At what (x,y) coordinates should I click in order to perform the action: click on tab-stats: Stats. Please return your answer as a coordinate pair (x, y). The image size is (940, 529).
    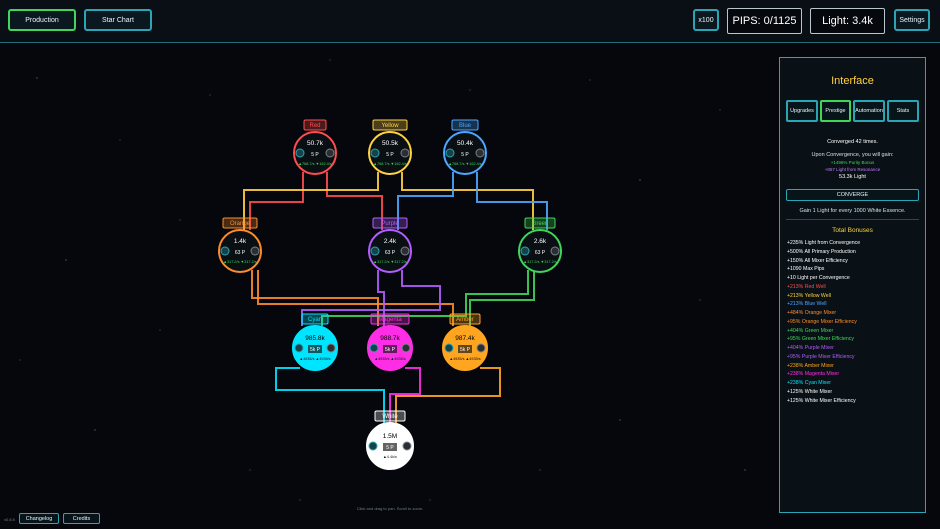
    Looking at the image, I should click on (903, 111).